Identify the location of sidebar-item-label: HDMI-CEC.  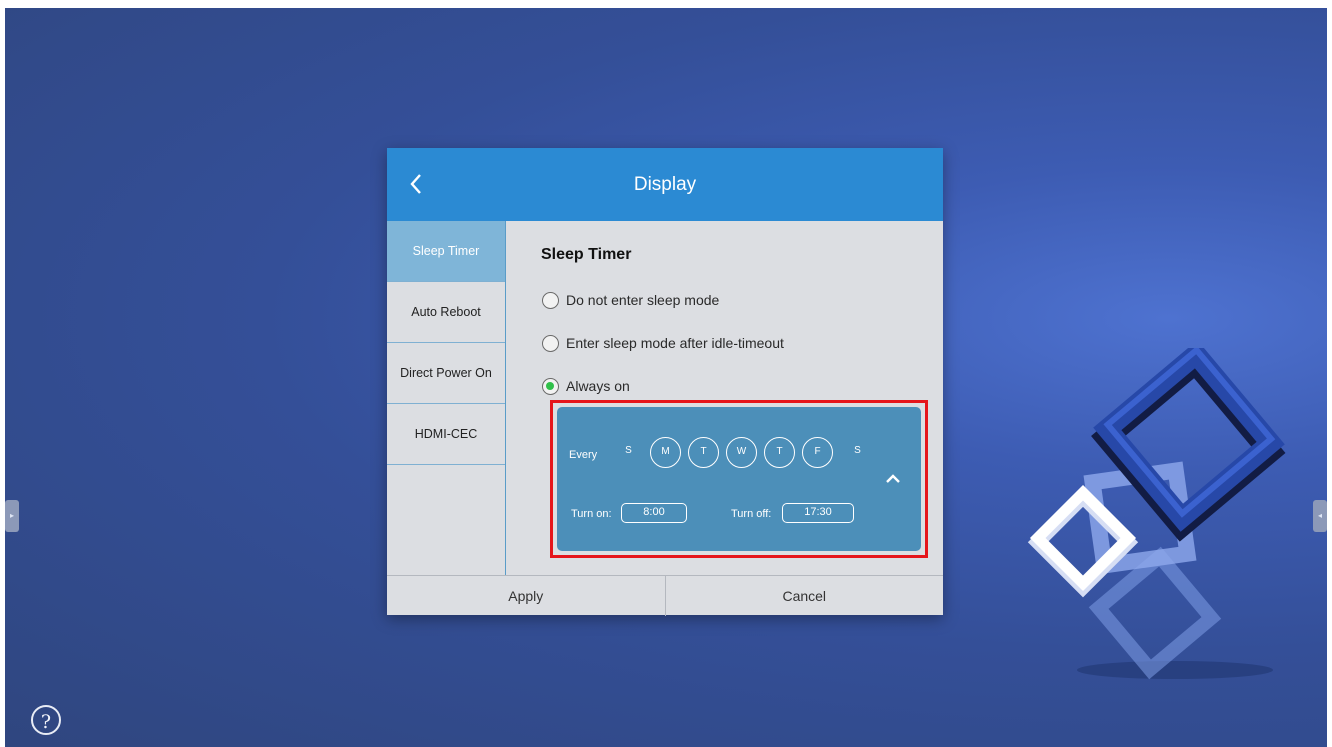
(446, 434).